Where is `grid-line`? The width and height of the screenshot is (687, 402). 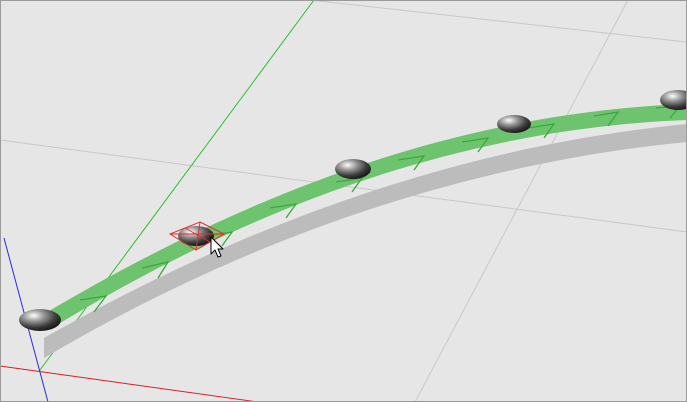 grid-line is located at coordinates (498, 21).